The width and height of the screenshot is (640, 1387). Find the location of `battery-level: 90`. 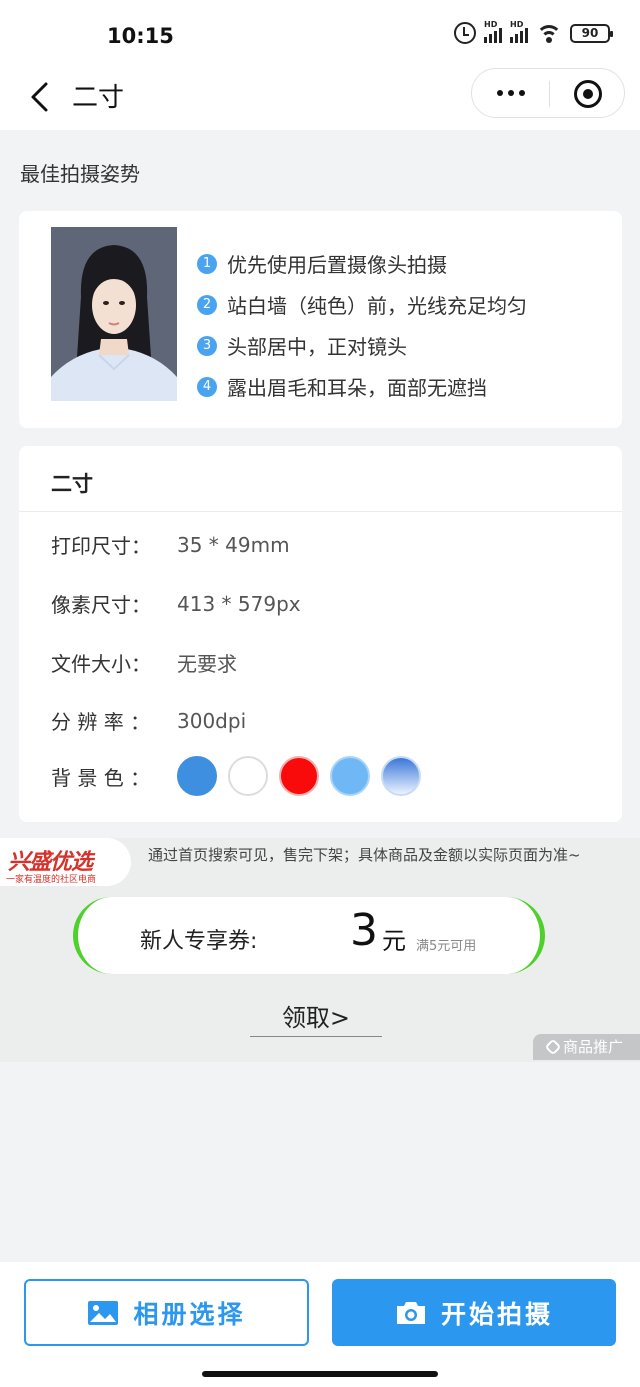

battery-level: 90 is located at coordinates (590, 32).